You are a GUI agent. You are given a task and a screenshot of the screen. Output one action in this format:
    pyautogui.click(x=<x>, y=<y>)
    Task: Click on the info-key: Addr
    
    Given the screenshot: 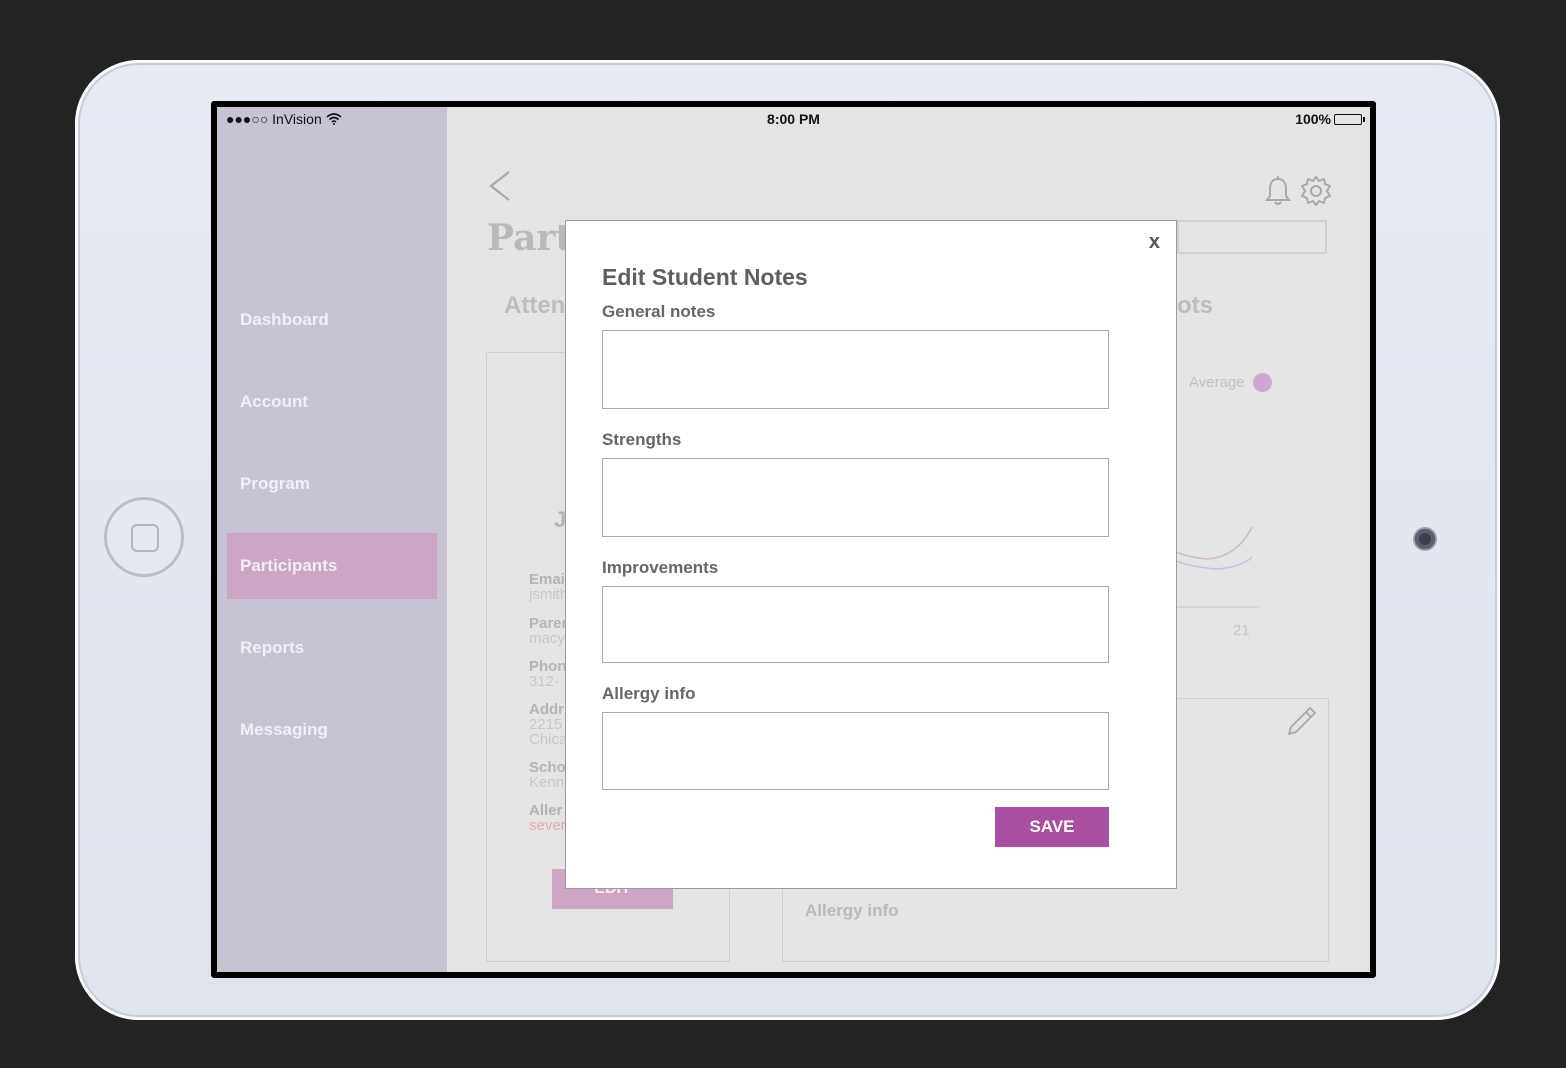 What is the action you would take?
    pyautogui.click(x=546, y=709)
    